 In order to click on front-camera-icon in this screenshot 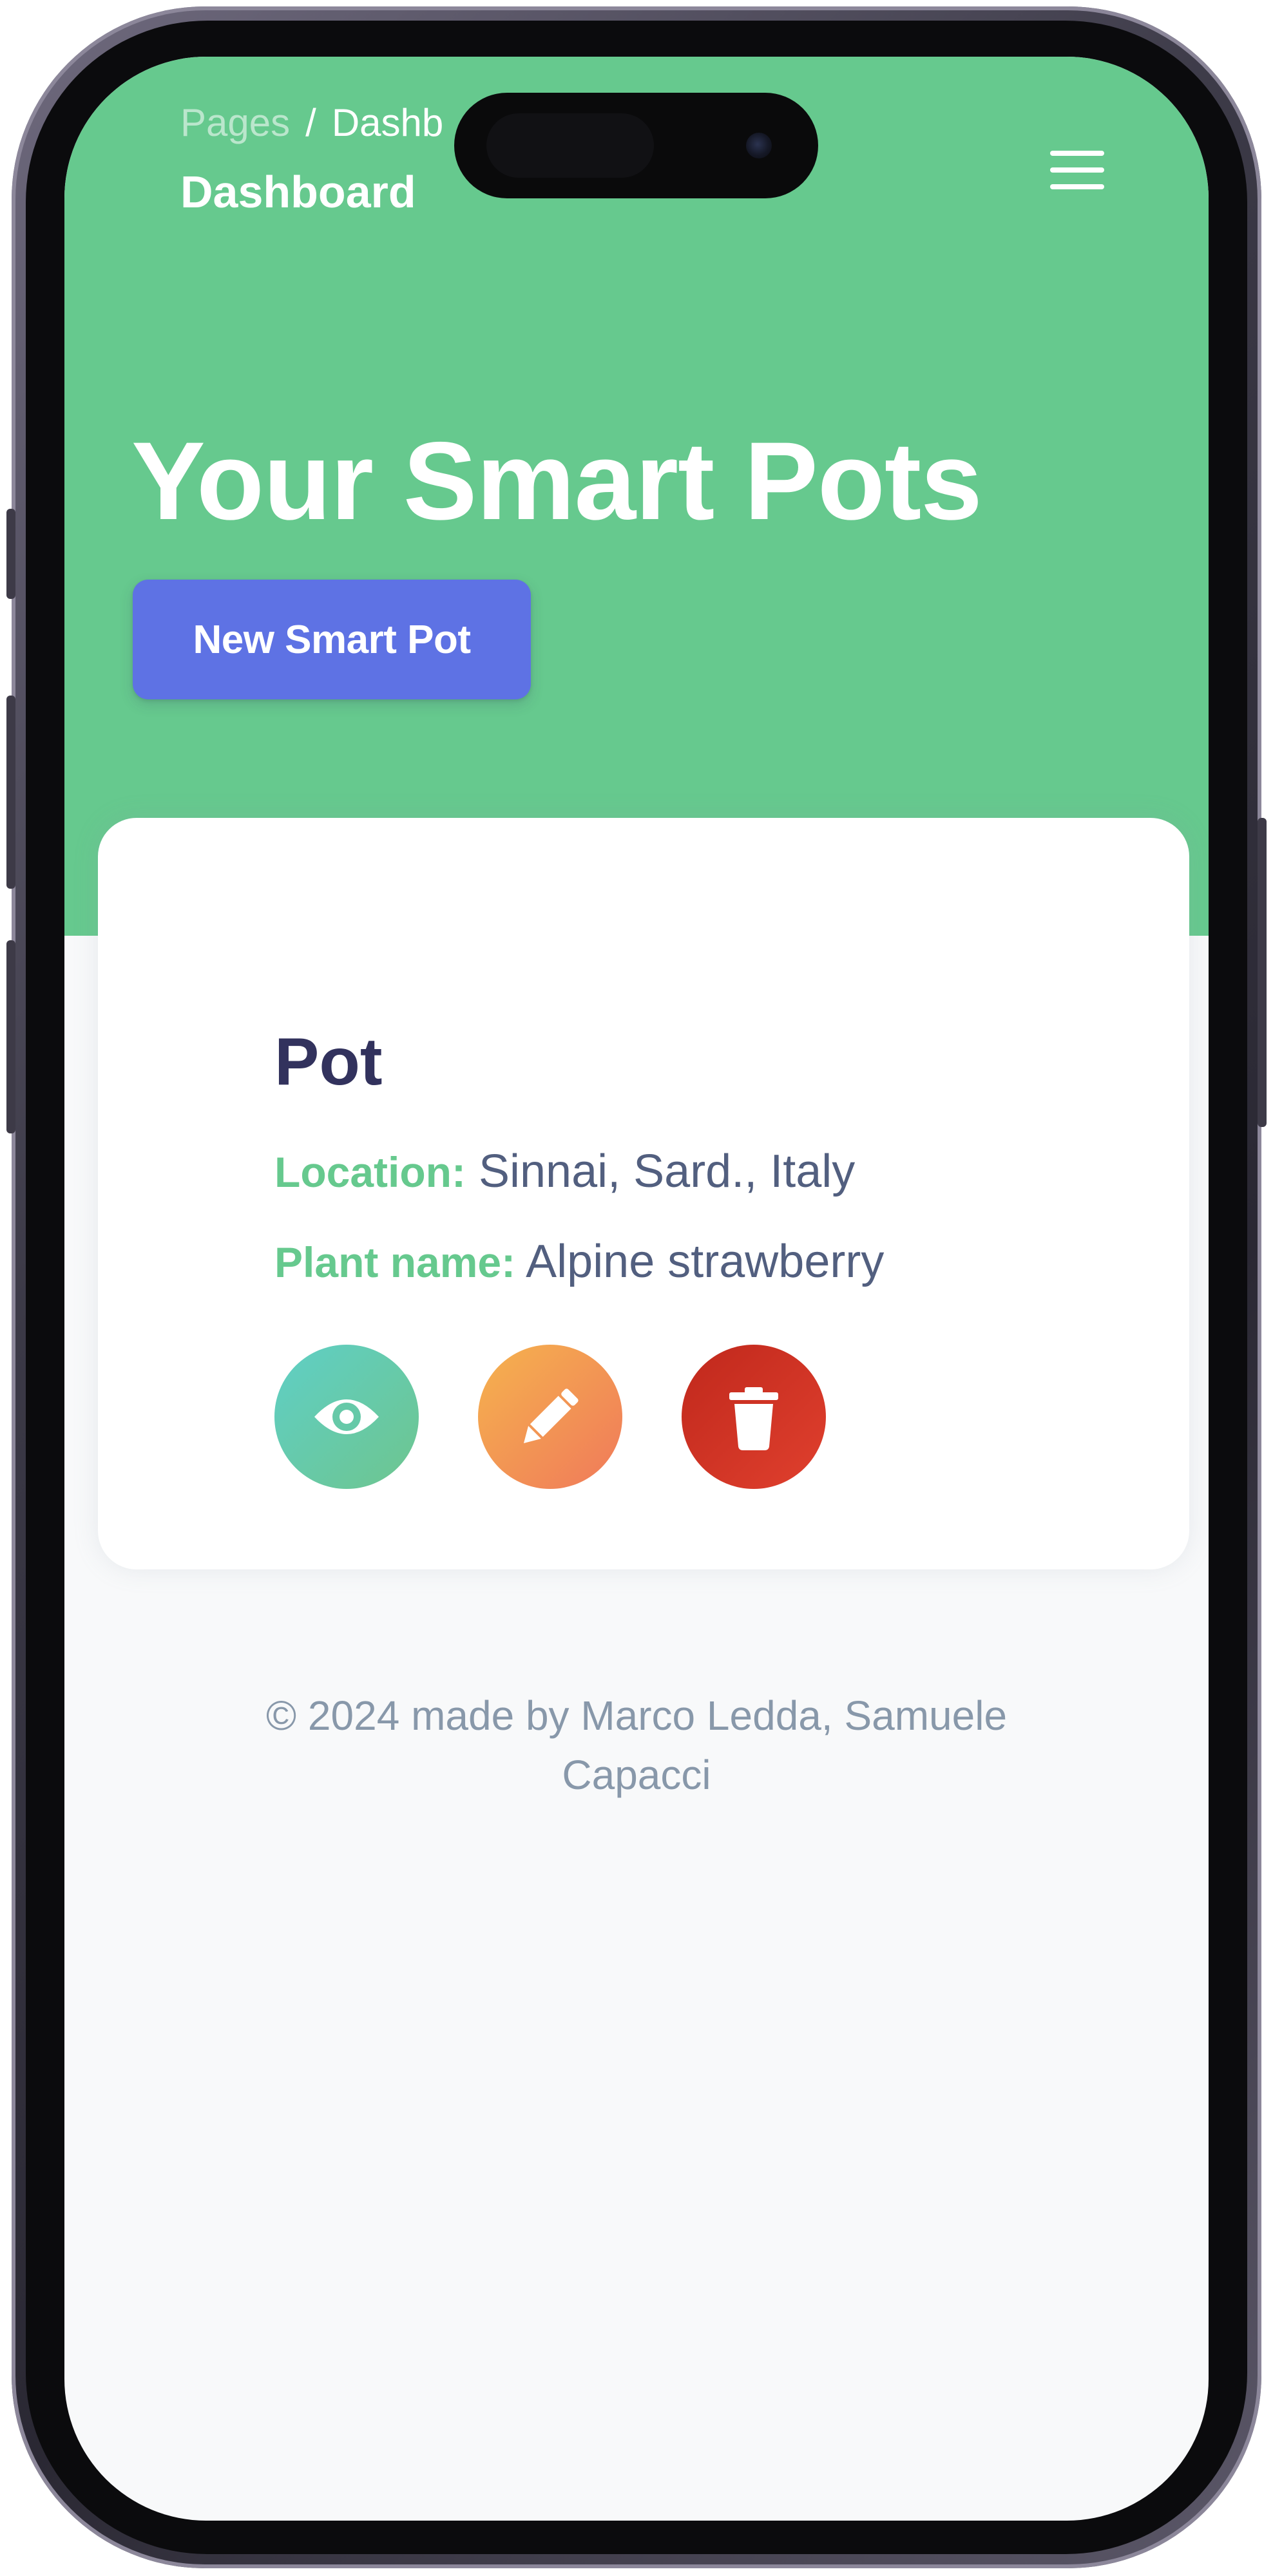, I will do `click(759, 145)`.